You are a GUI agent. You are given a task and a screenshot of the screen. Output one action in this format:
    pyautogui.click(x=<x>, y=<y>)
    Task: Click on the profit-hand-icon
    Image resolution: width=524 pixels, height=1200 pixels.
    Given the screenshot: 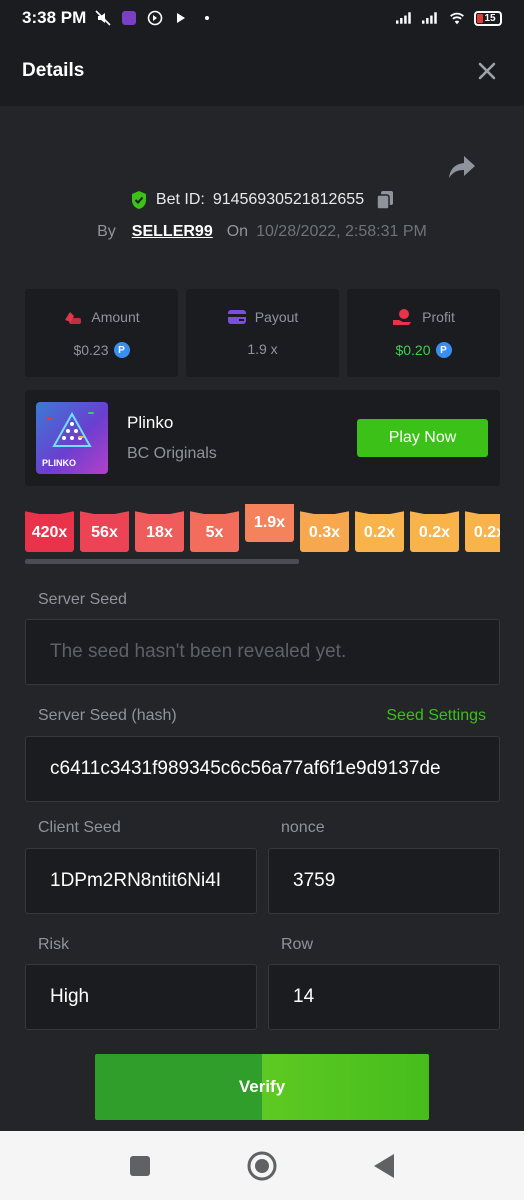 What is the action you would take?
    pyautogui.click(x=402, y=317)
    